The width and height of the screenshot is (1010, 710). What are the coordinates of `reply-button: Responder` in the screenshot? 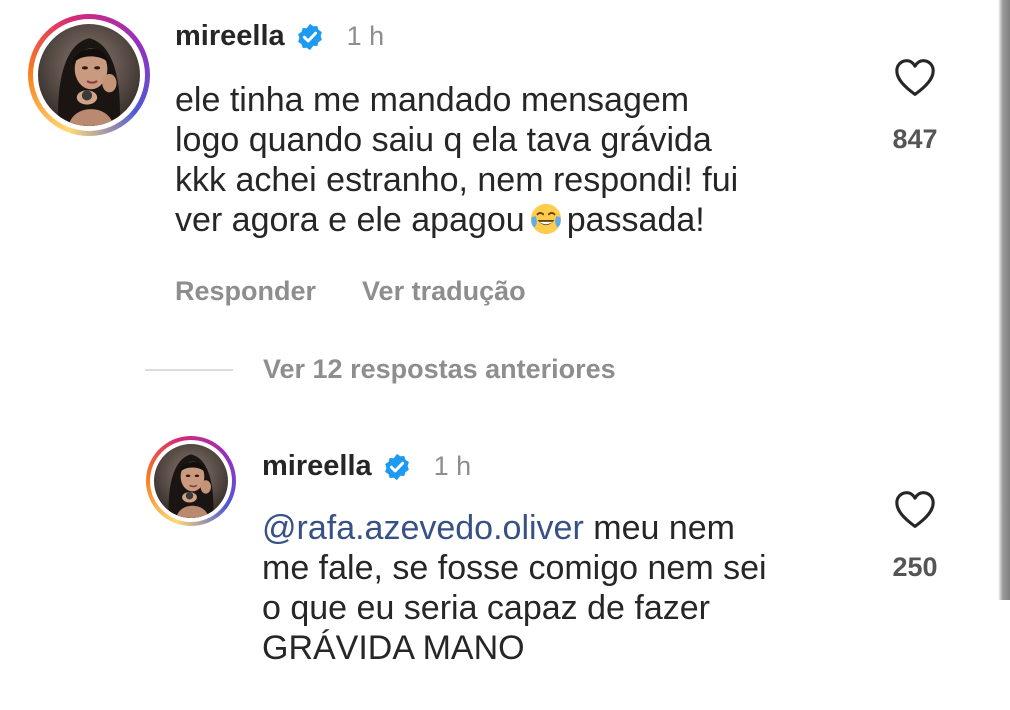 It's located at (245, 291).